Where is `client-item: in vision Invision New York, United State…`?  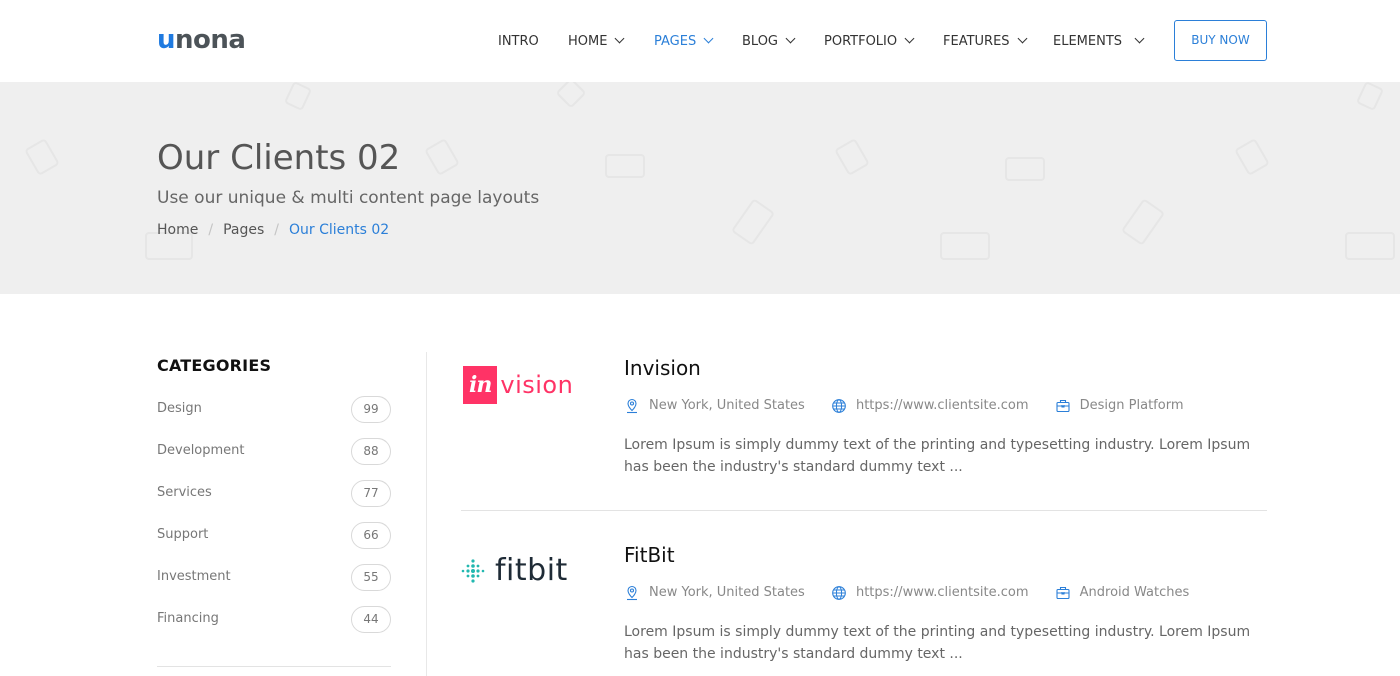
client-item: in vision Invision New York, United State… is located at coordinates (864, 425).